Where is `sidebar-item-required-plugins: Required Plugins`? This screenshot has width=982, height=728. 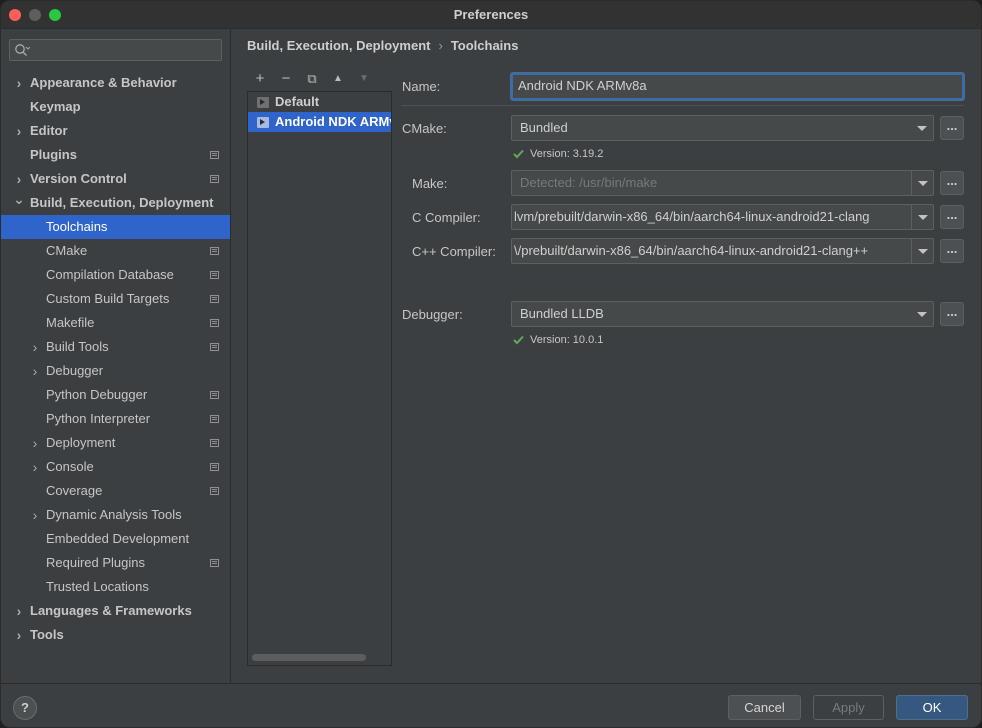
sidebar-item-required-plugins: Required Plugins is located at coordinates (115, 563).